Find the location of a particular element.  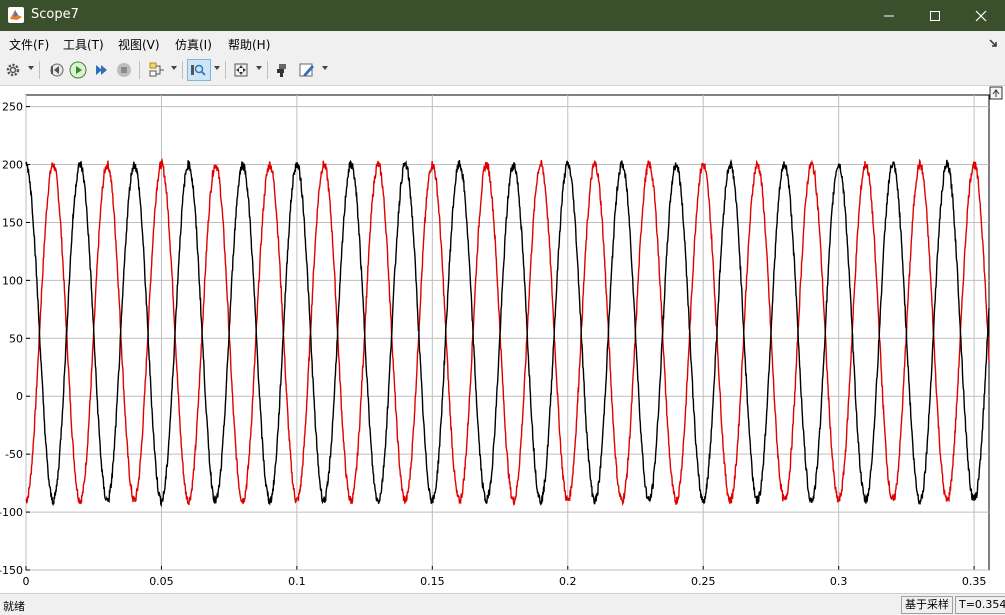

sample-mode-indicator: 基于采样 is located at coordinates (927, 605).